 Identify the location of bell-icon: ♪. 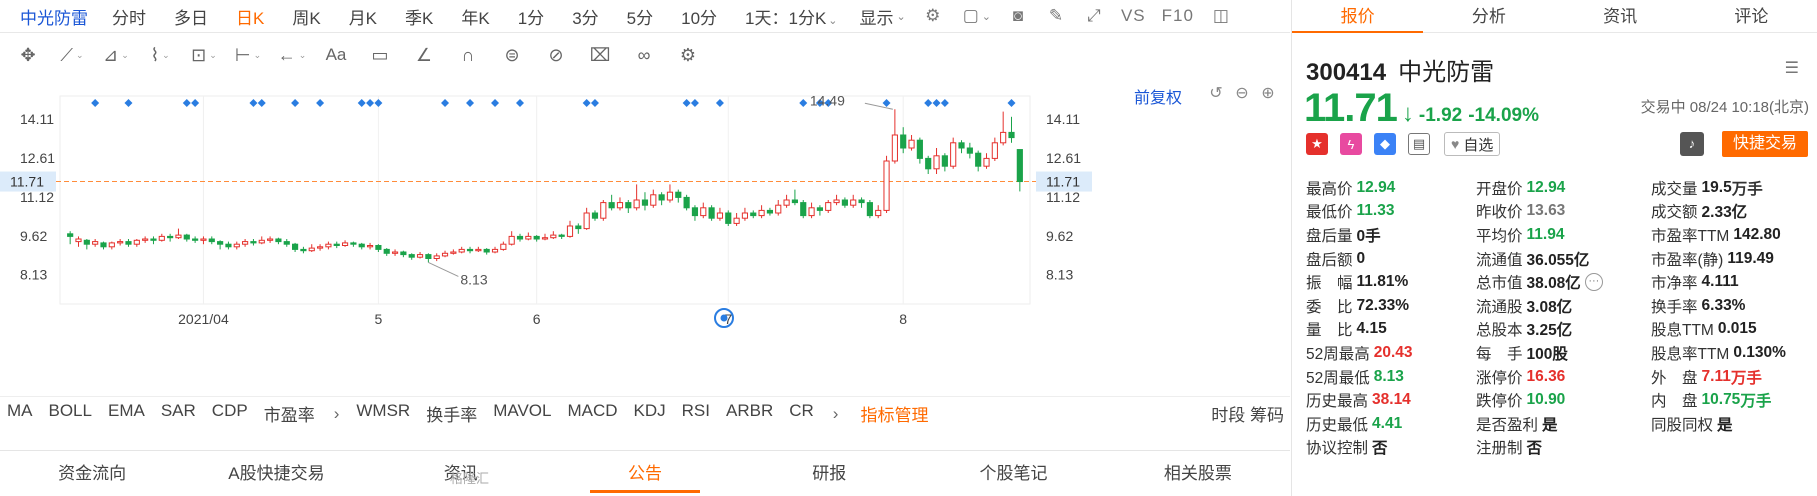
(1692, 144).